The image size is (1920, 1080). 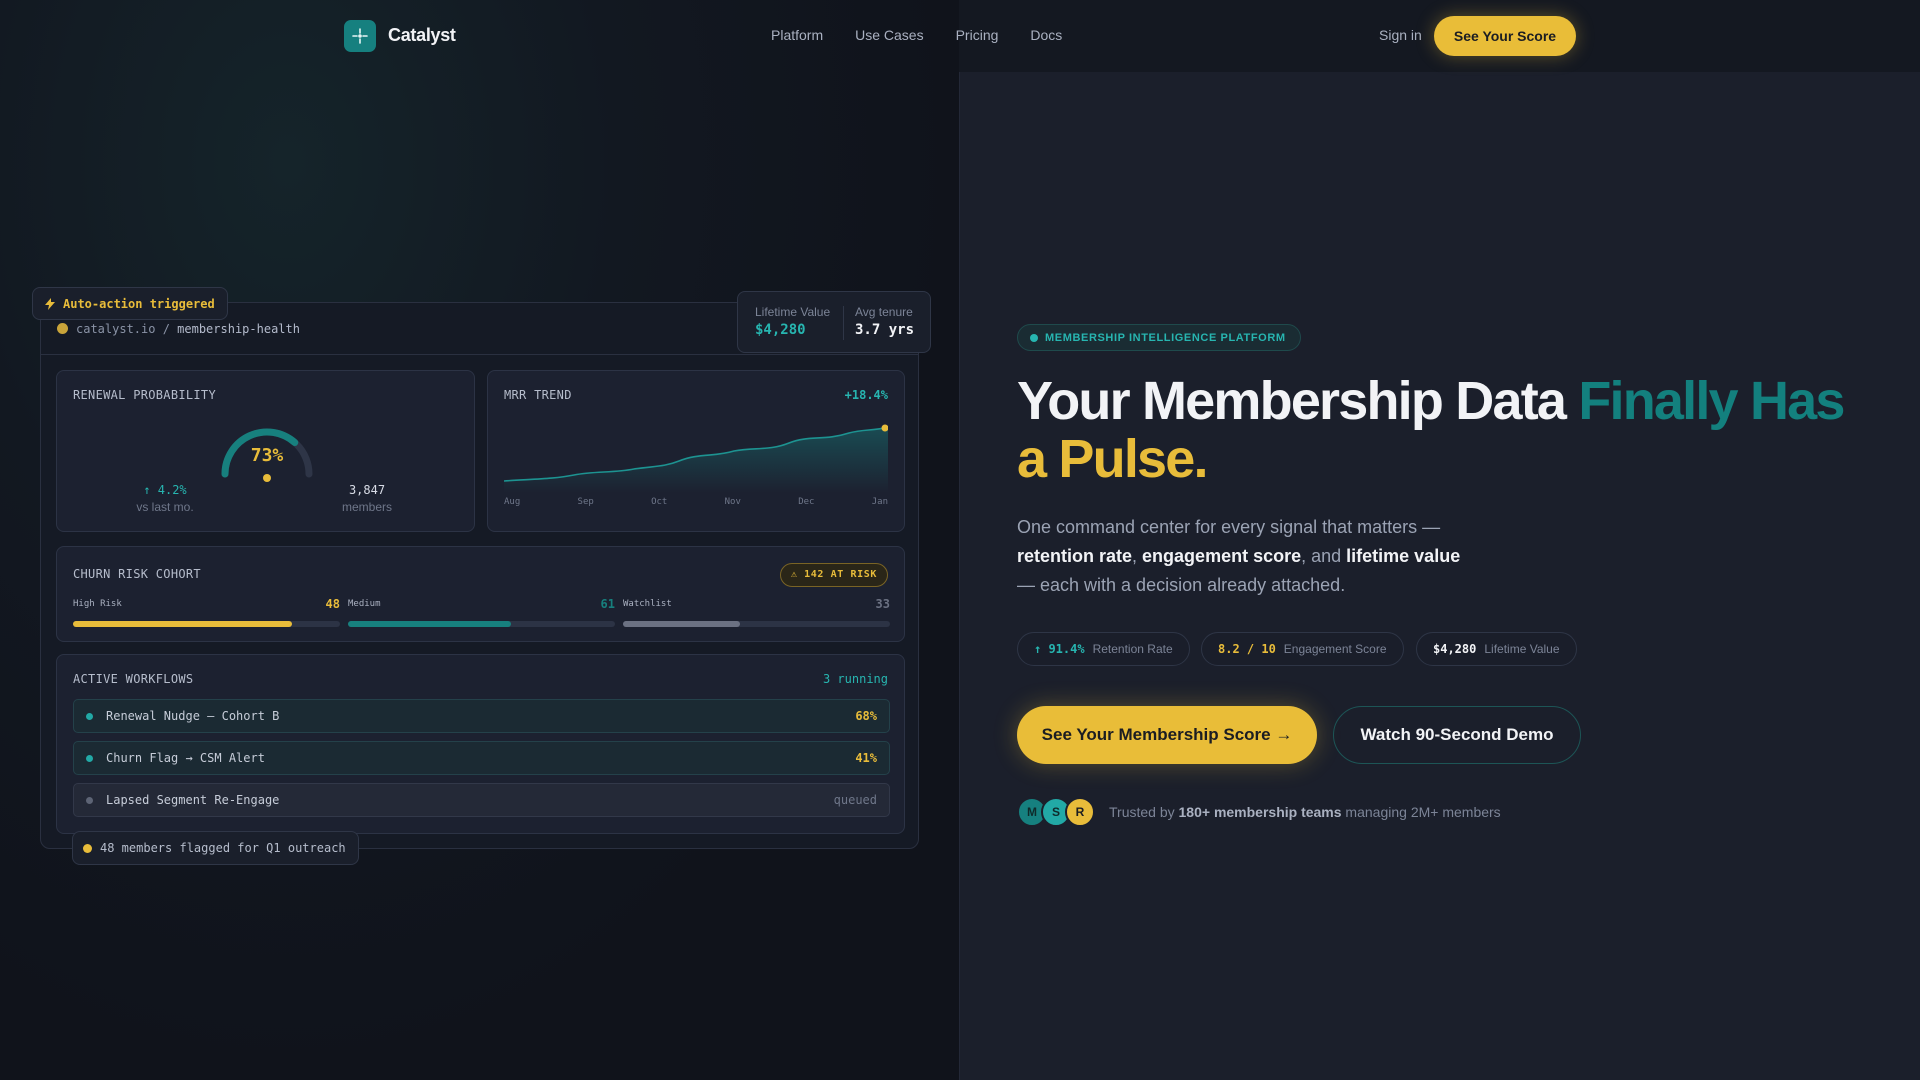 What do you see at coordinates (97, 604) in the screenshot?
I see `segment-label: High Risk` at bounding box center [97, 604].